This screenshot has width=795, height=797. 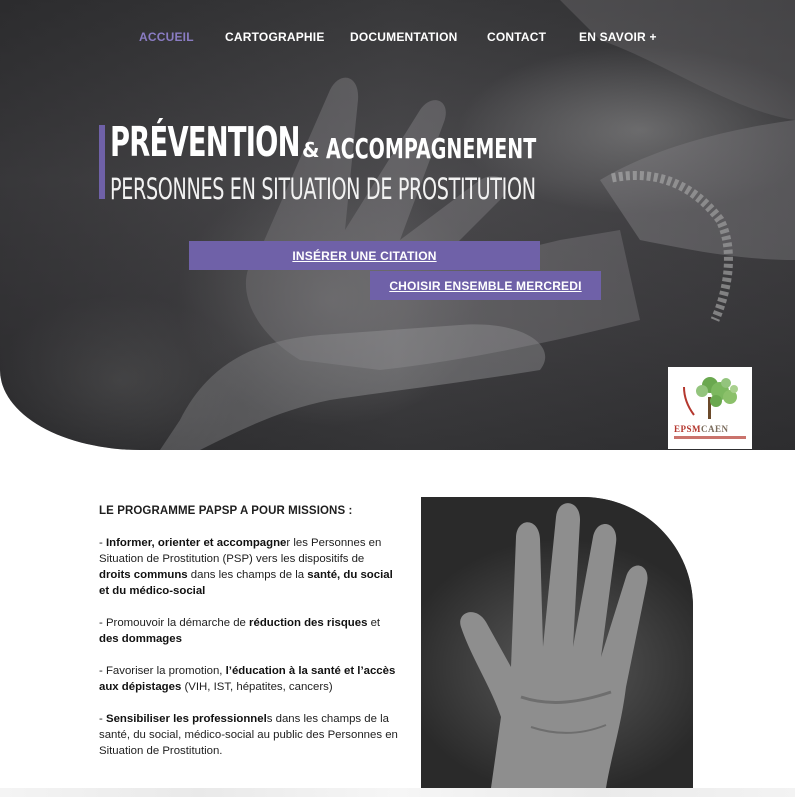 I want to click on tree-logo-icon, so click(x=710, y=398).